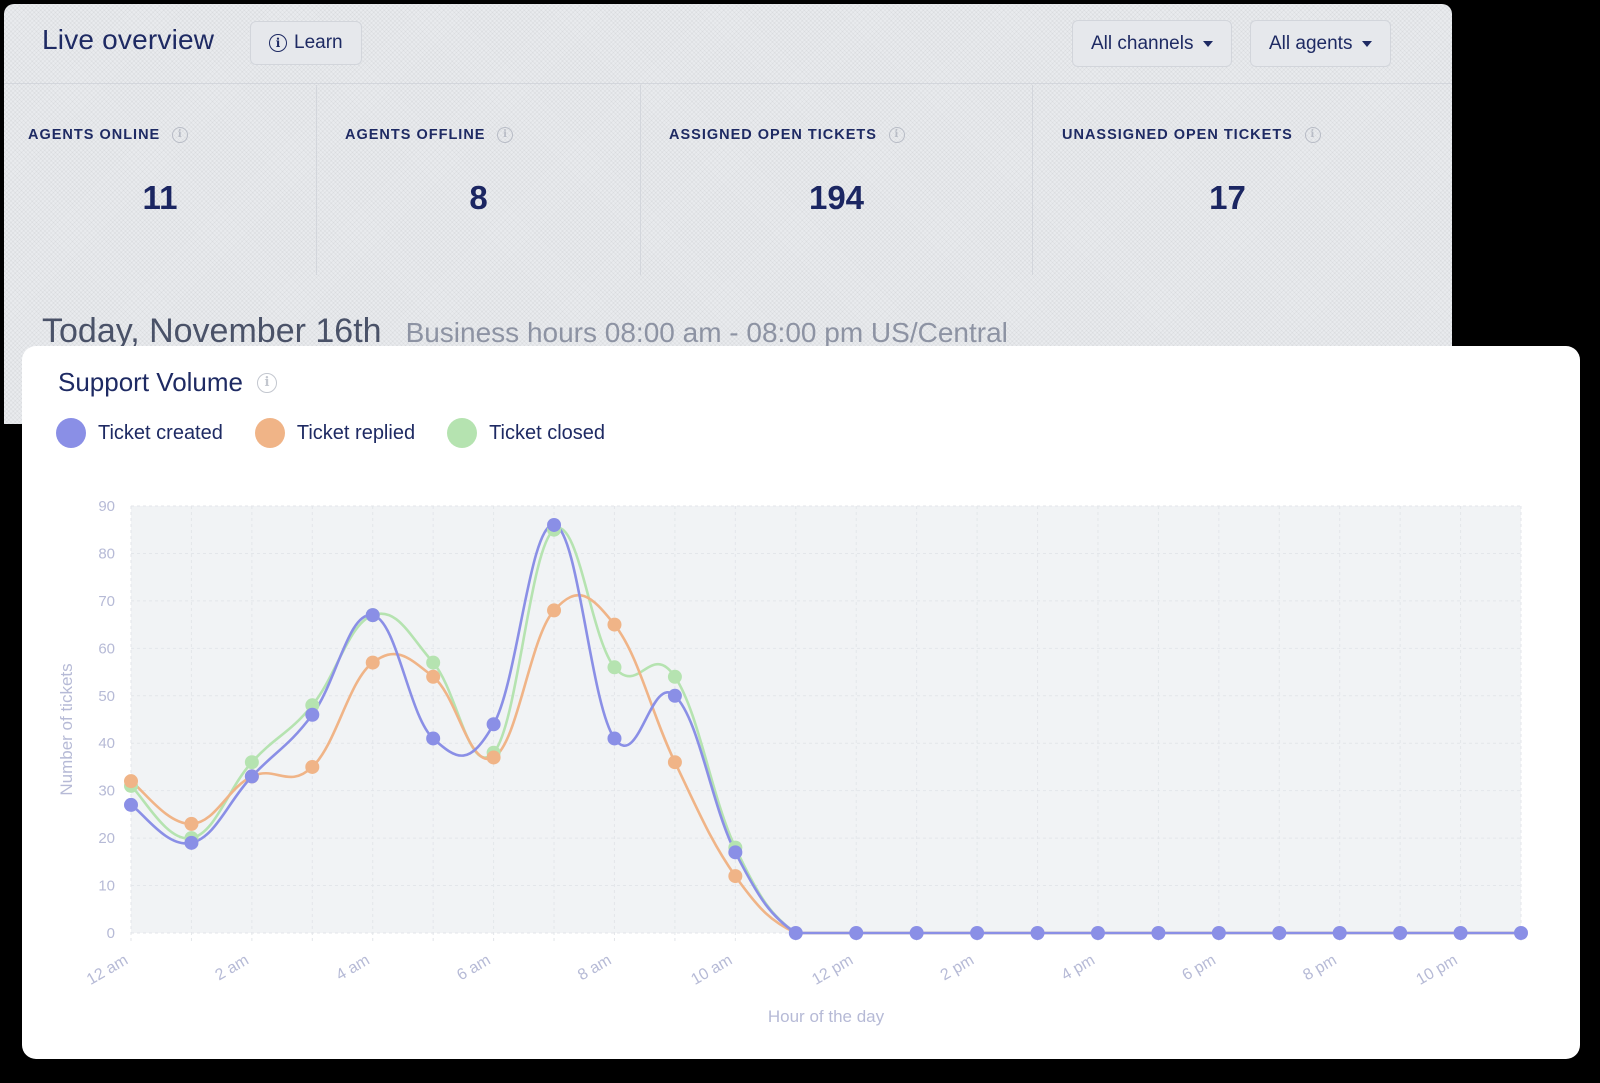  I want to click on x-axis-title: Hour of the day, so click(826, 1016).